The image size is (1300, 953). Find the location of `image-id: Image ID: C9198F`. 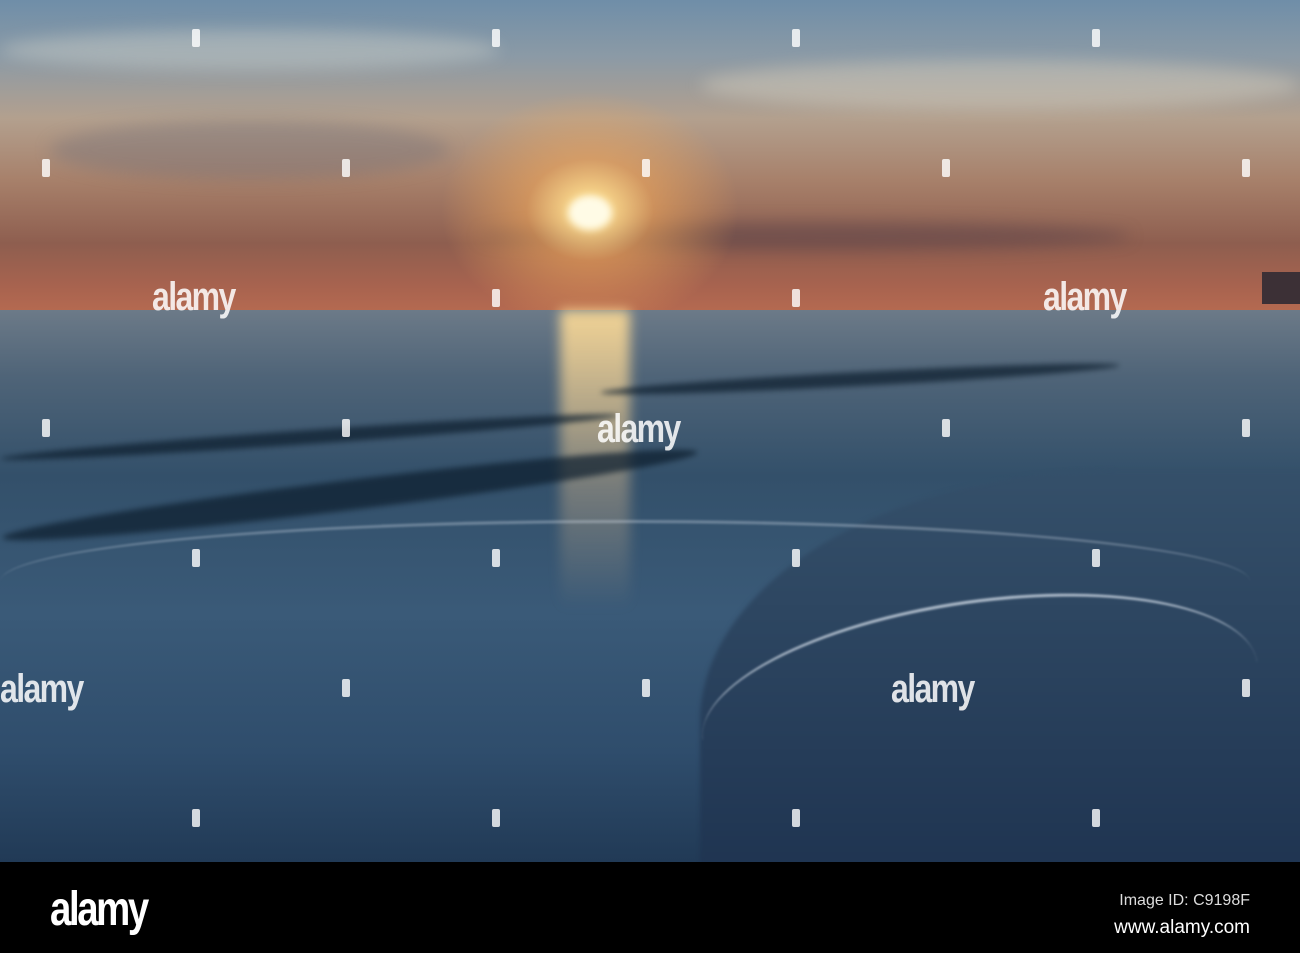

image-id: Image ID: C9198F is located at coordinates (1184, 900).